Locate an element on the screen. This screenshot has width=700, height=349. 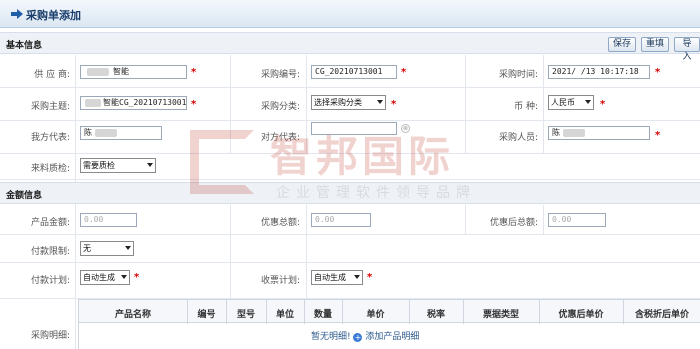
payment-plan-select: 自动生成 is located at coordinates (105, 277).